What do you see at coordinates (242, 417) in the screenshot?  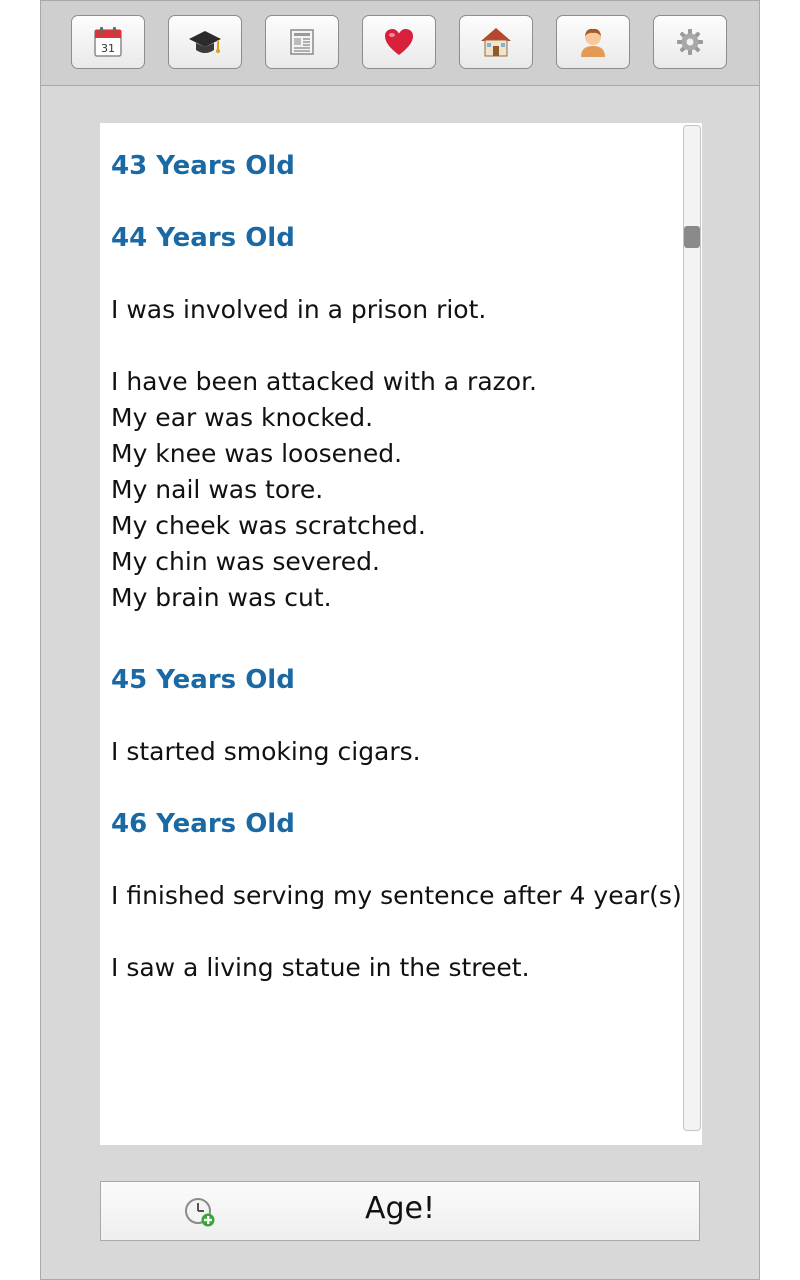 I see `event-line: My ear was knocked.` at bounding box center [242, 417].